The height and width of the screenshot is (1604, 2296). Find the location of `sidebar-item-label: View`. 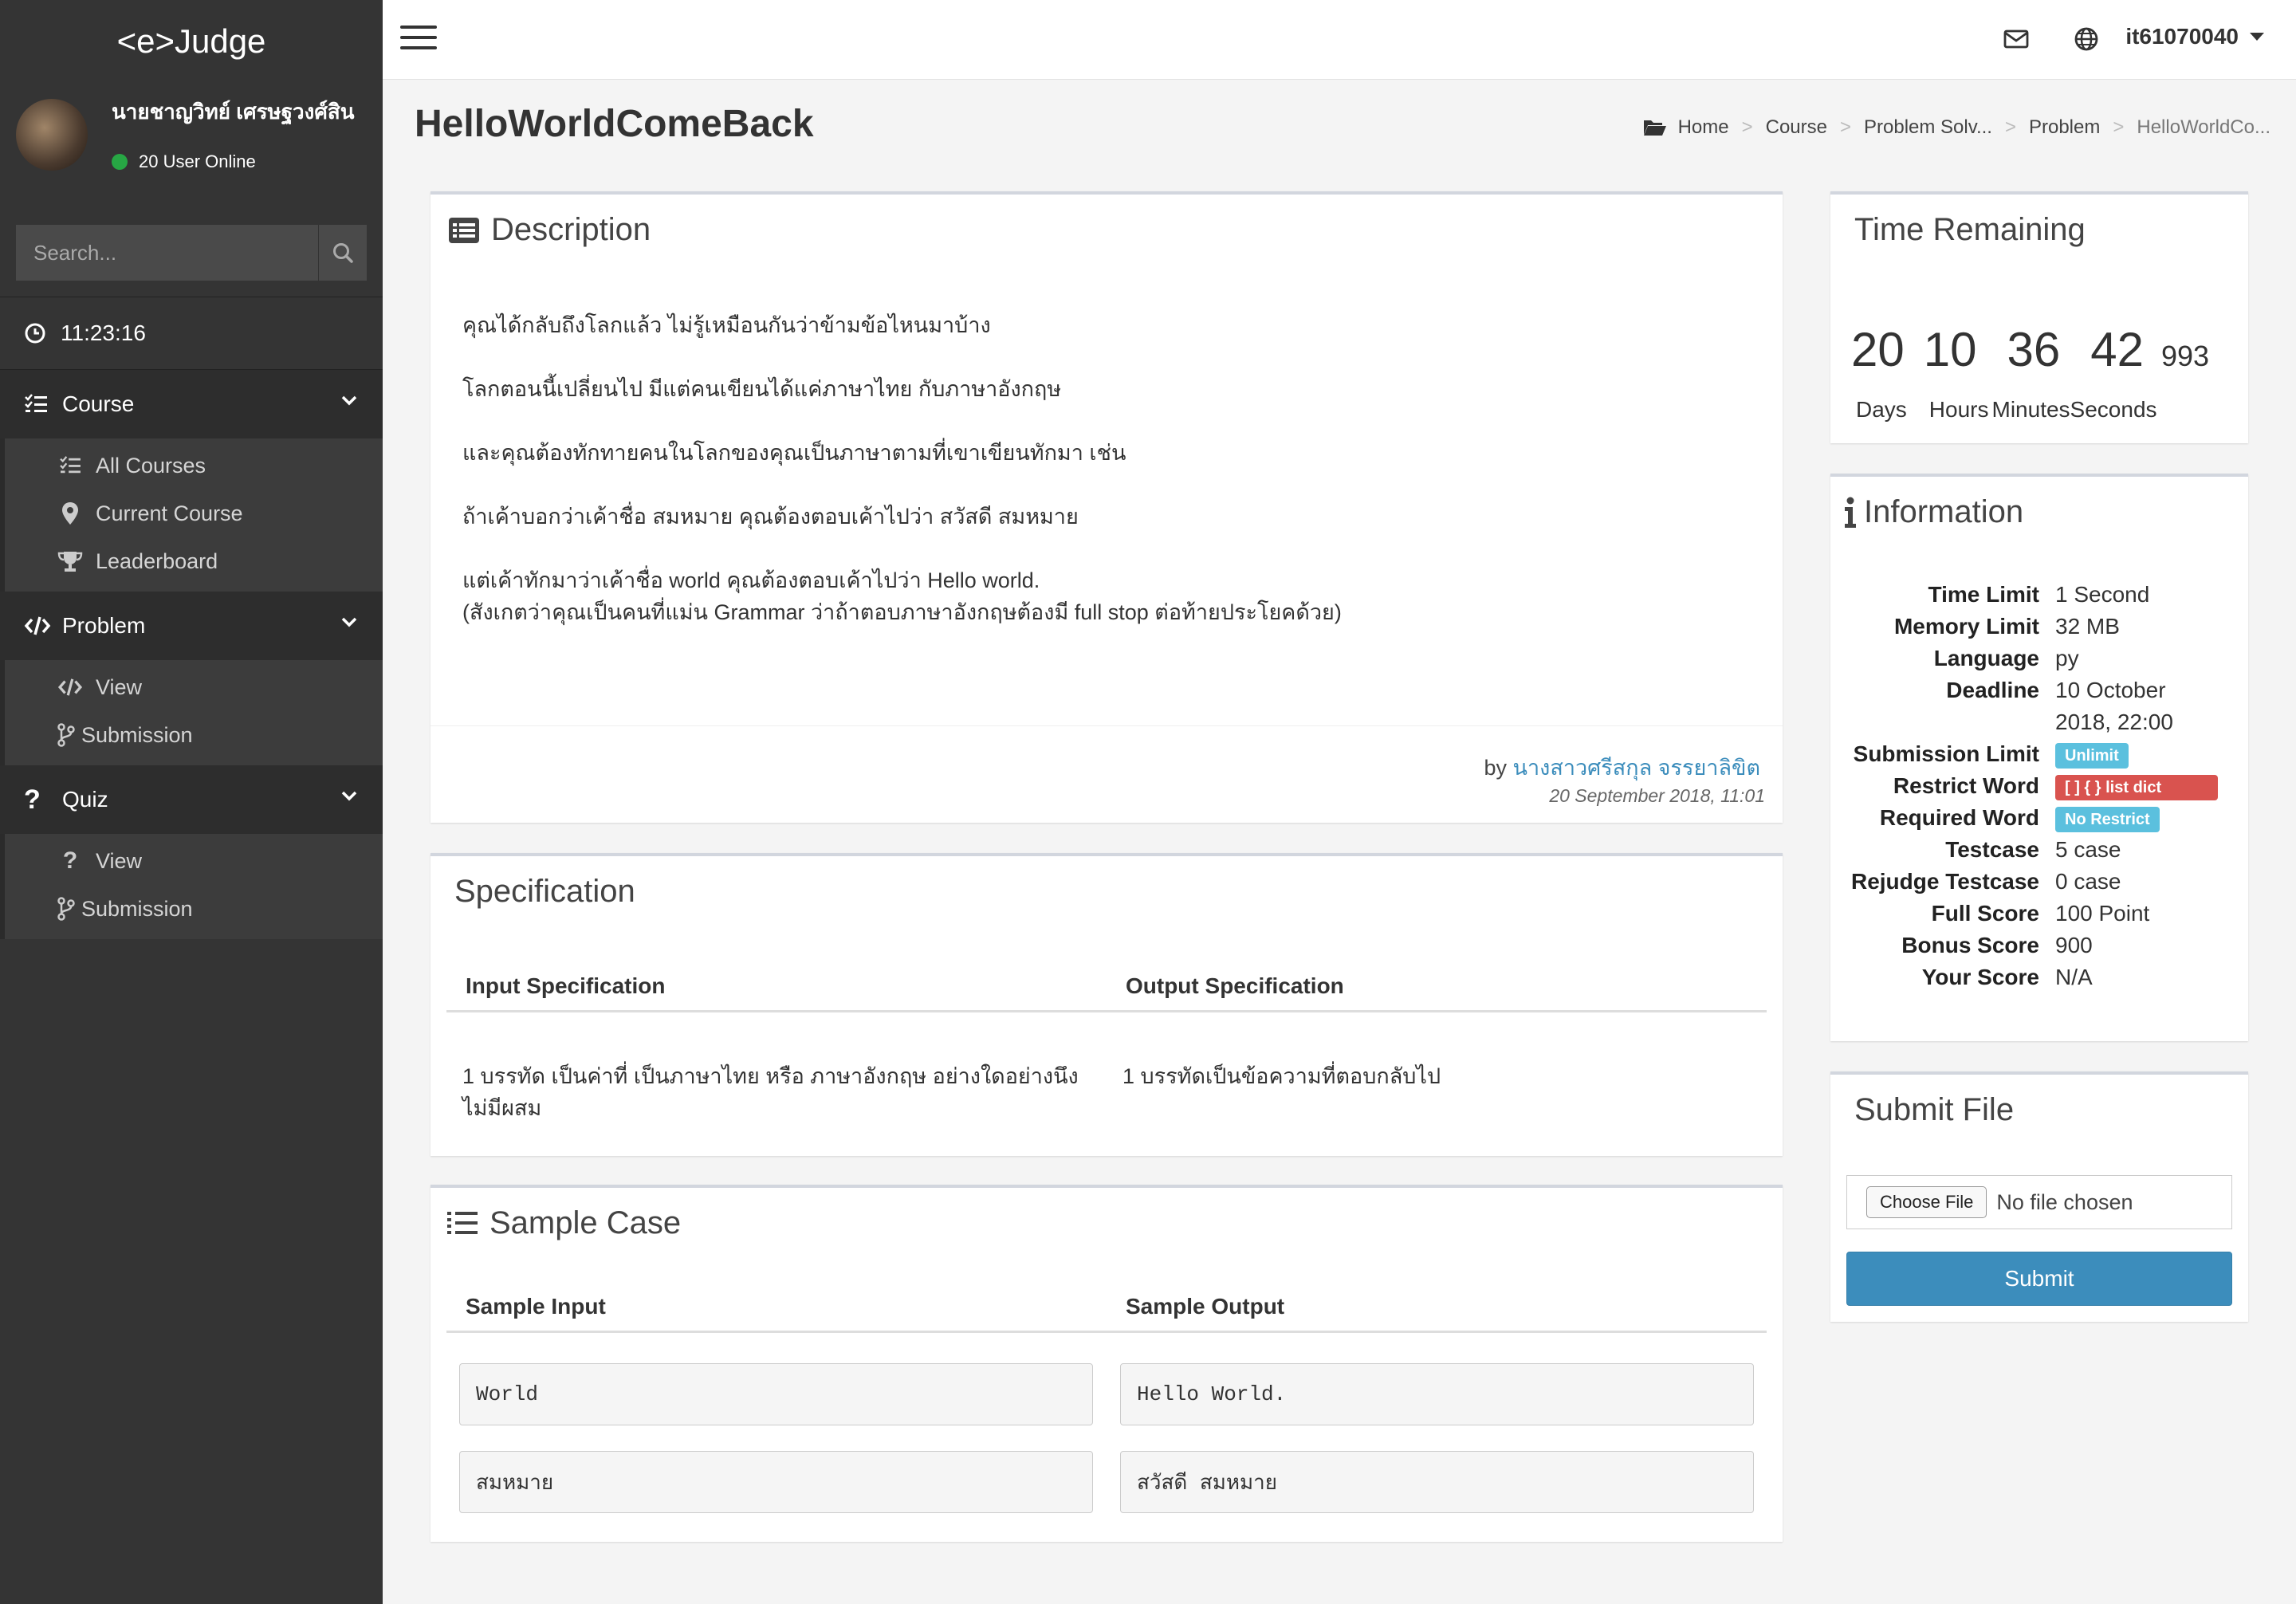

sidebar-item-label: View is located at coordinates (119, 686).